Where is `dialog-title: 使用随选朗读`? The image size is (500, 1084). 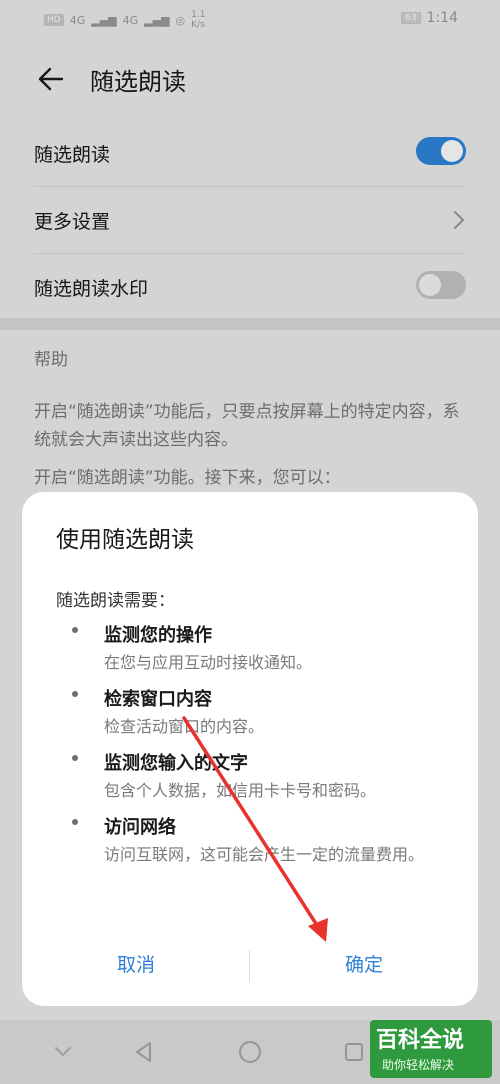 dialog-title: 使用随选朗读 is located at coordinates (125, 540).